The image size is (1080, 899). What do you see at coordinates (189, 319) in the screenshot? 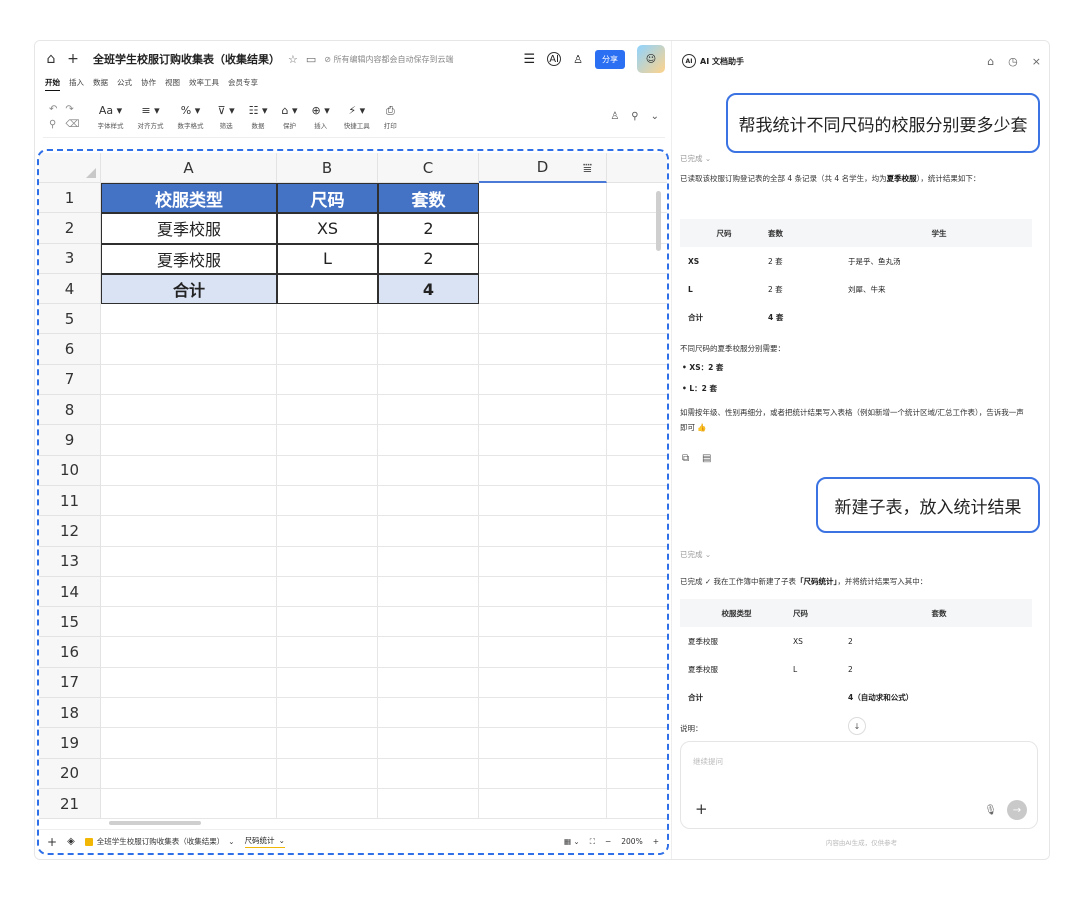
I see `cell-a5` at bounding box center [189, 319].